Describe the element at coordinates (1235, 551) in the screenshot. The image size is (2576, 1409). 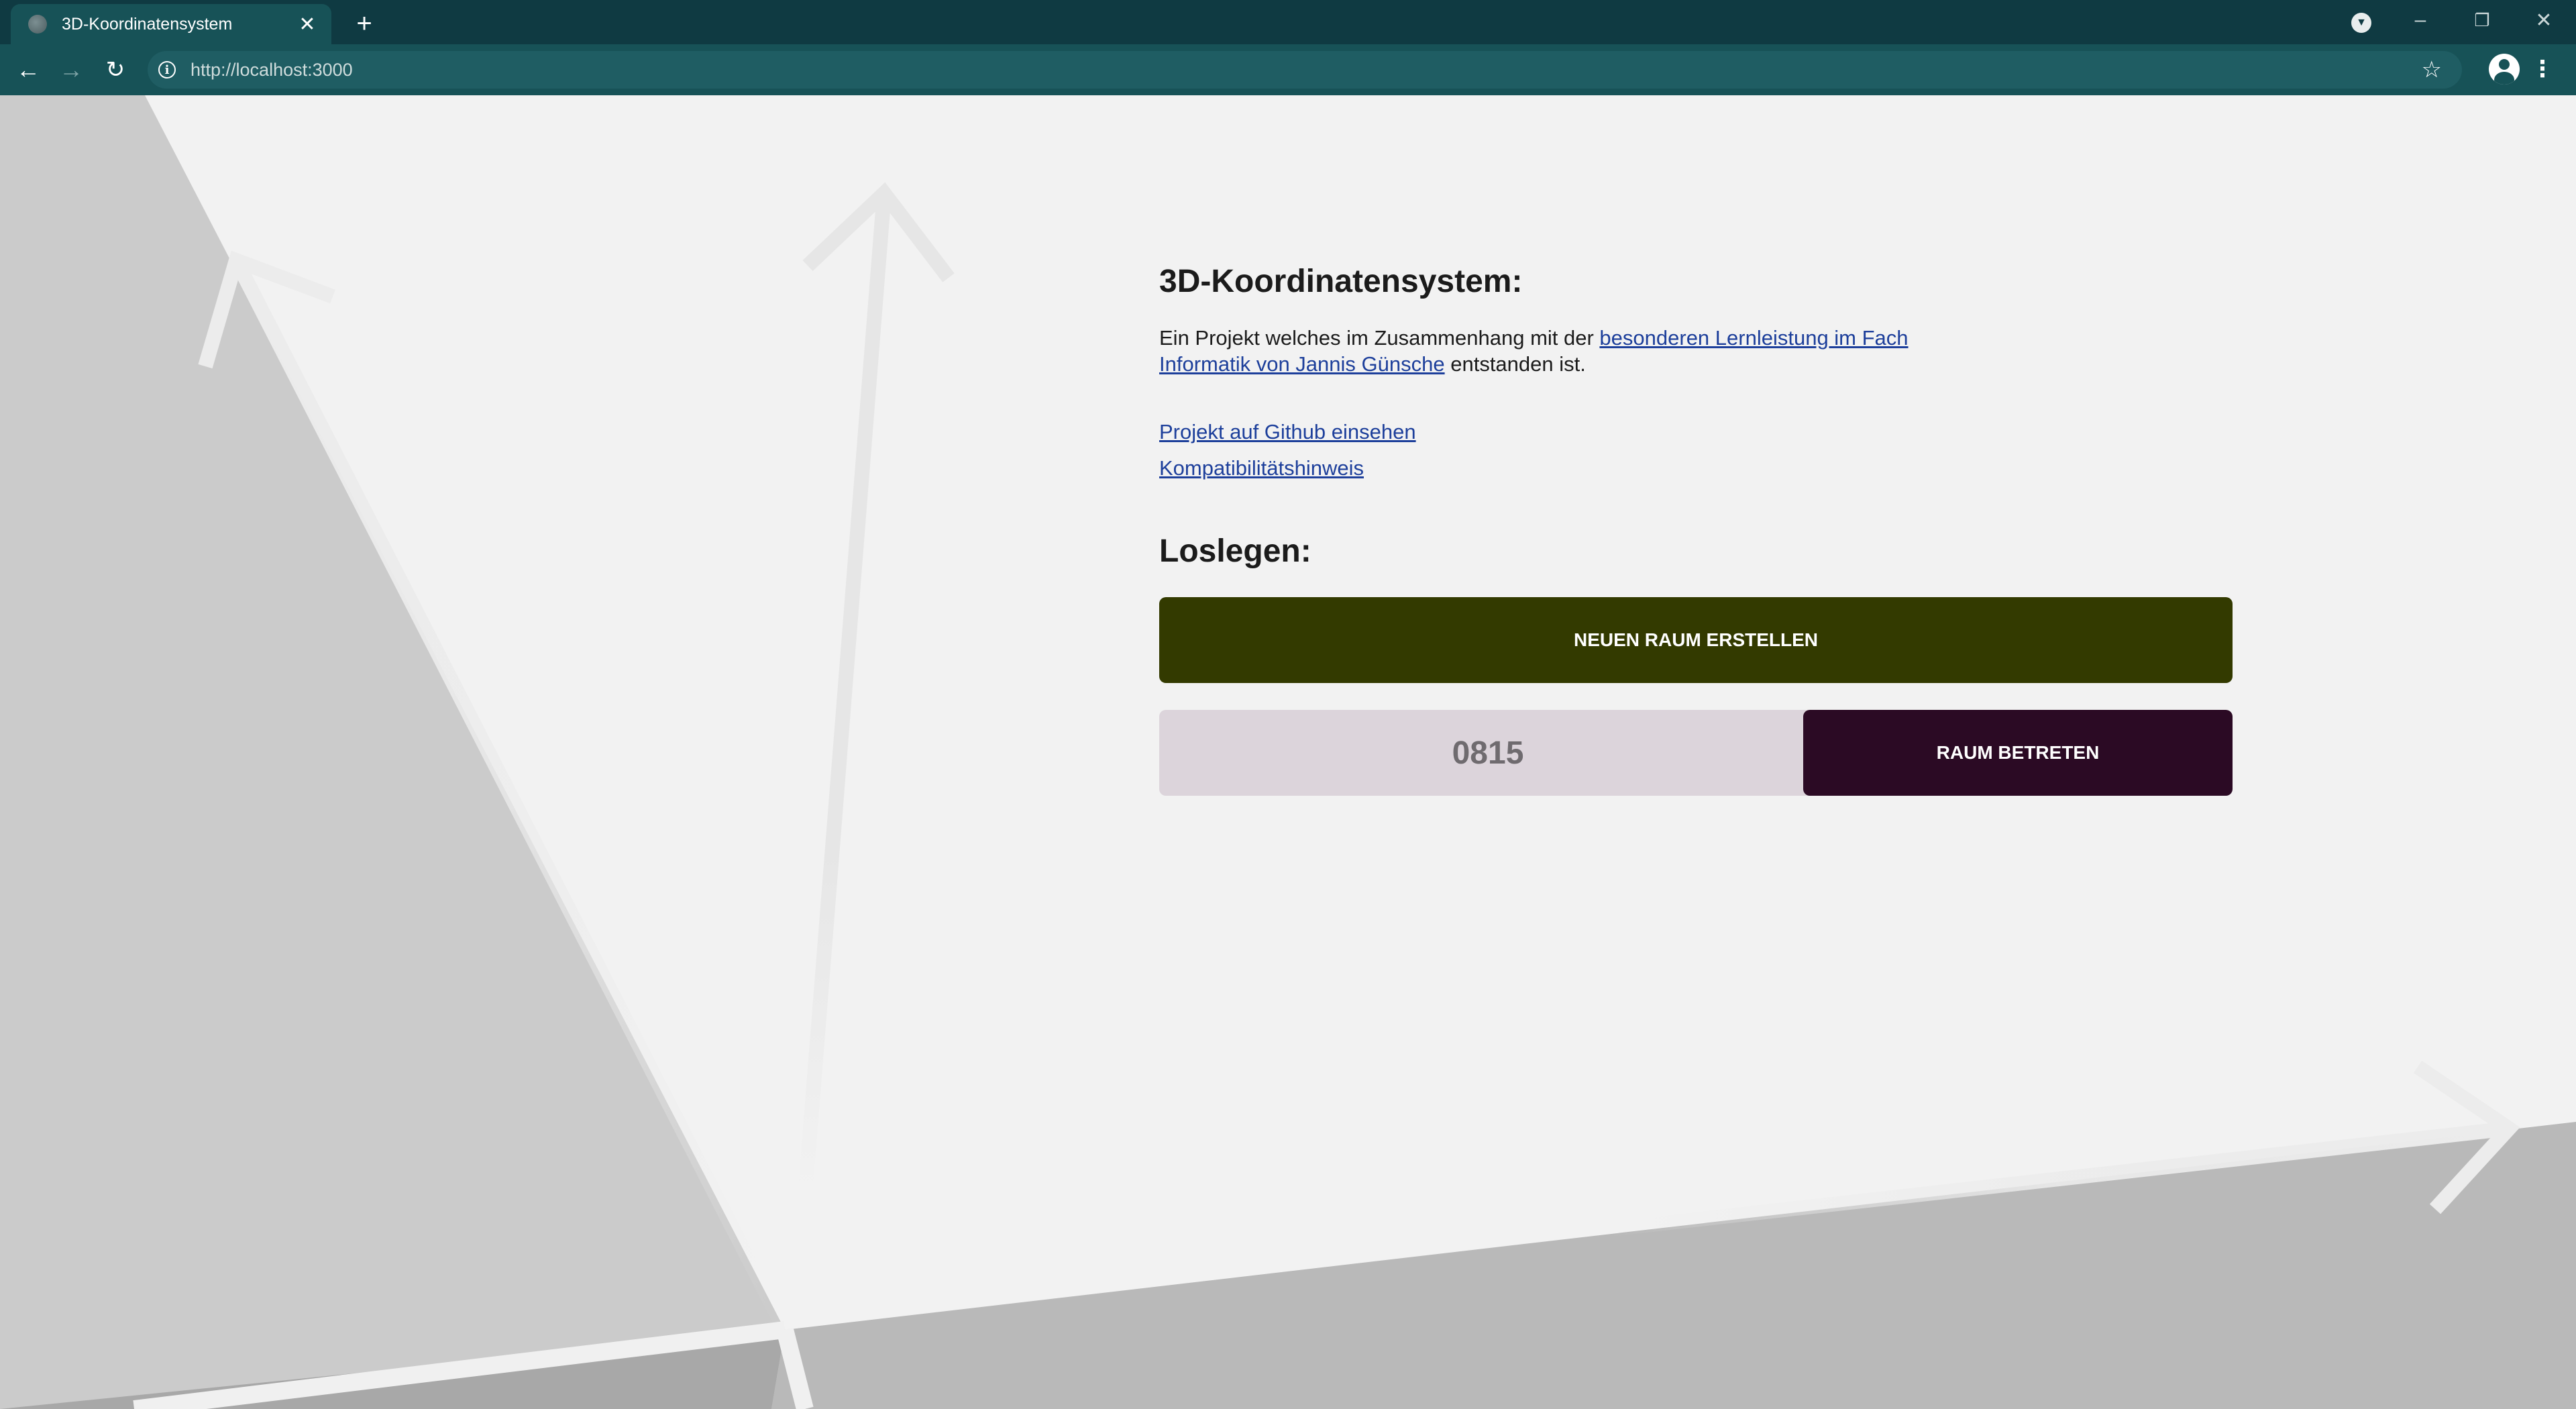
I see `start-heading: Loslegen:` at that location.